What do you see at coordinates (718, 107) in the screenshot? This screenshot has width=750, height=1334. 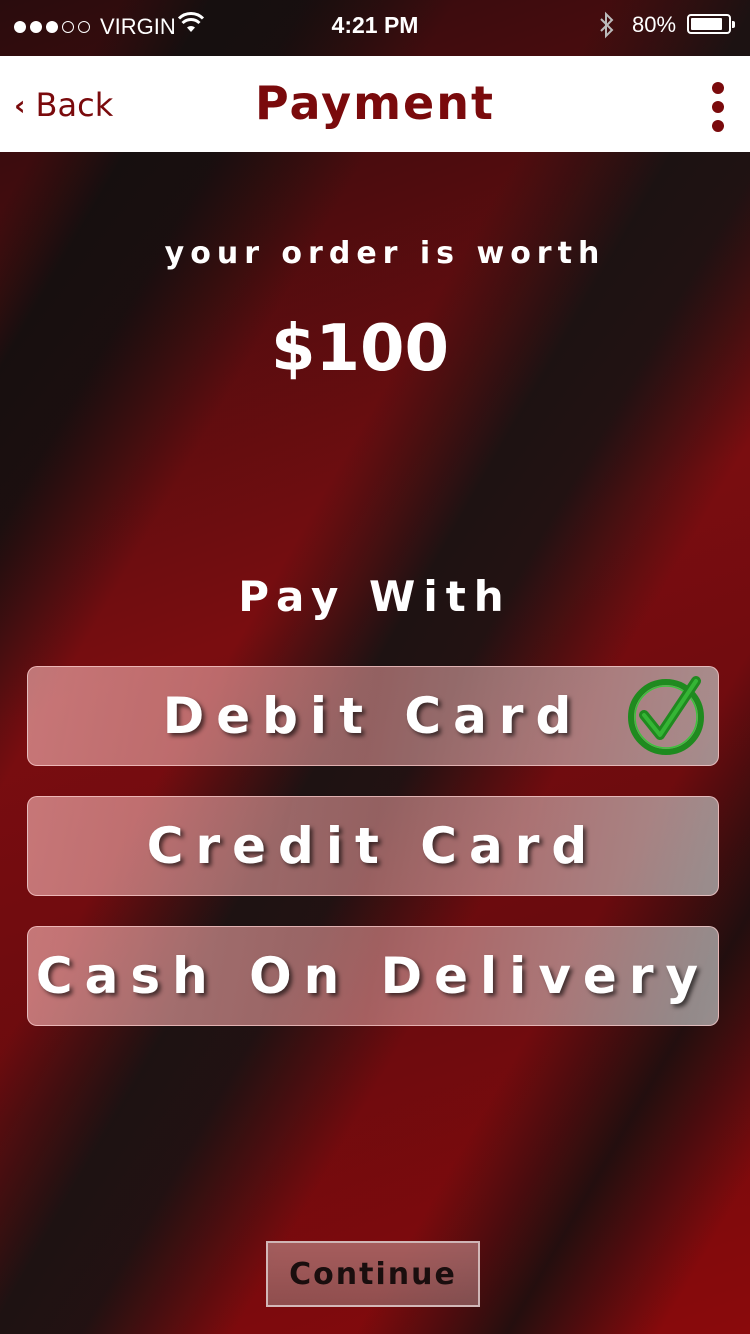 I see `more-vertical-icon` at bounding box center [718, 107].